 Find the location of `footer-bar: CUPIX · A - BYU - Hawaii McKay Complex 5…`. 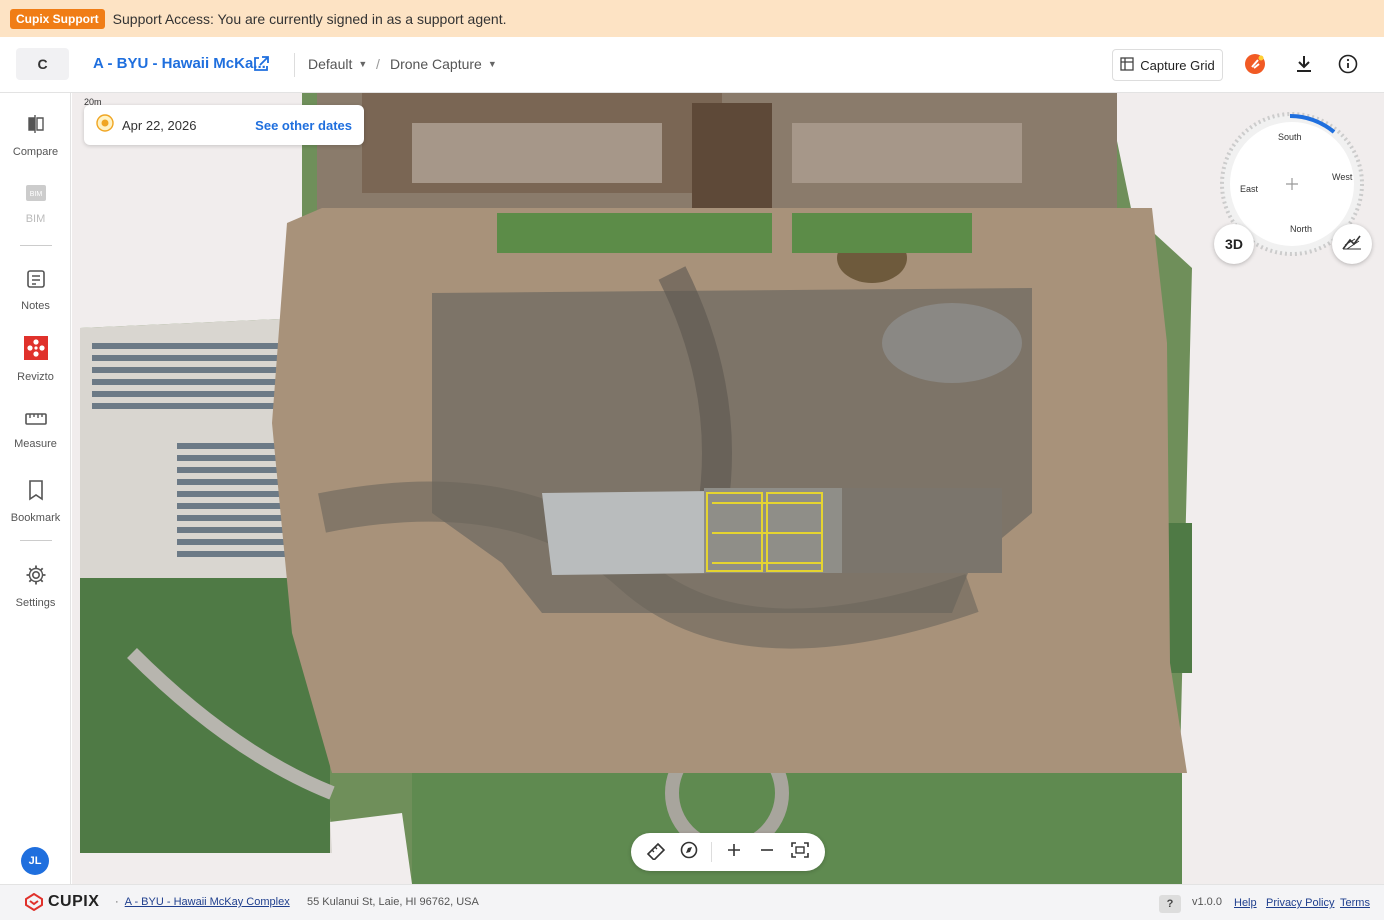

footer-bar: CUPIX · A - BYU - Hawaii McKay Complex 5… is located at coordinates (692, 902).